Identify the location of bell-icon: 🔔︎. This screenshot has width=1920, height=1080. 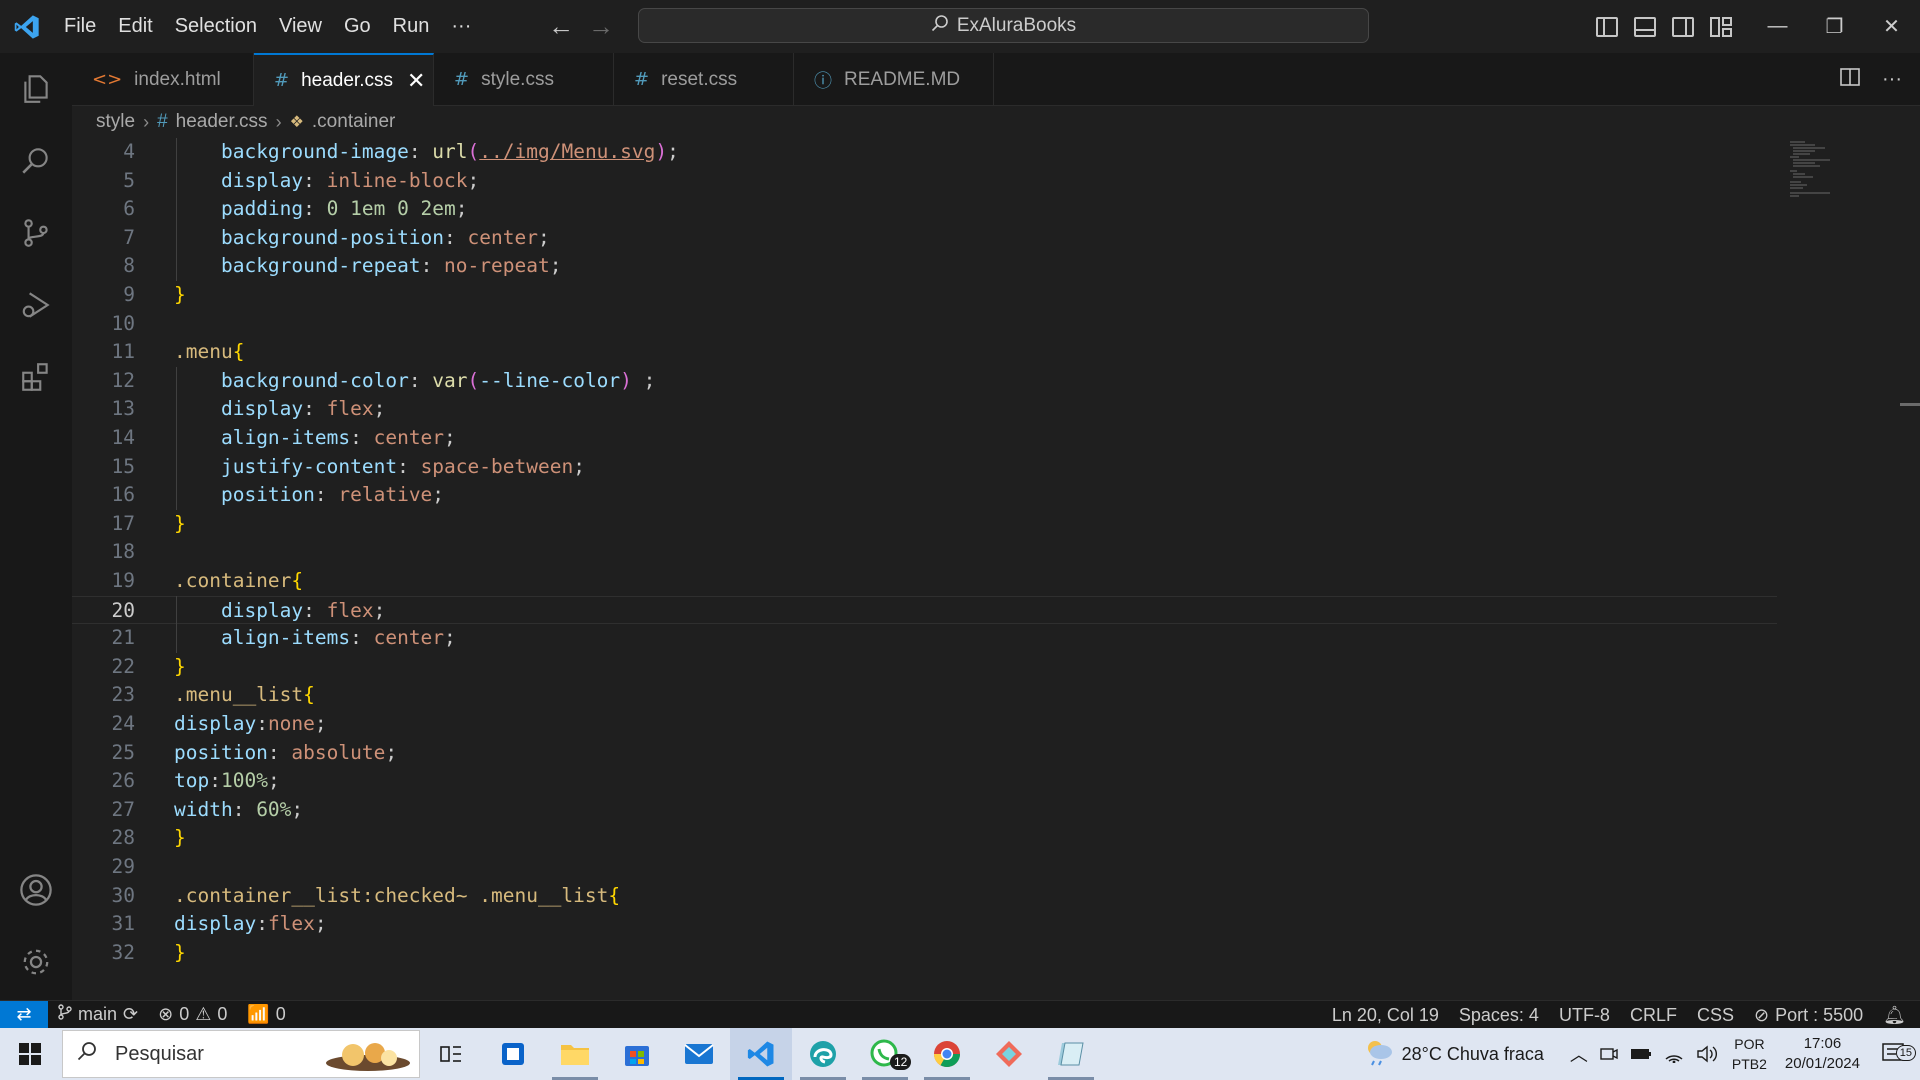
(1896, 1015).